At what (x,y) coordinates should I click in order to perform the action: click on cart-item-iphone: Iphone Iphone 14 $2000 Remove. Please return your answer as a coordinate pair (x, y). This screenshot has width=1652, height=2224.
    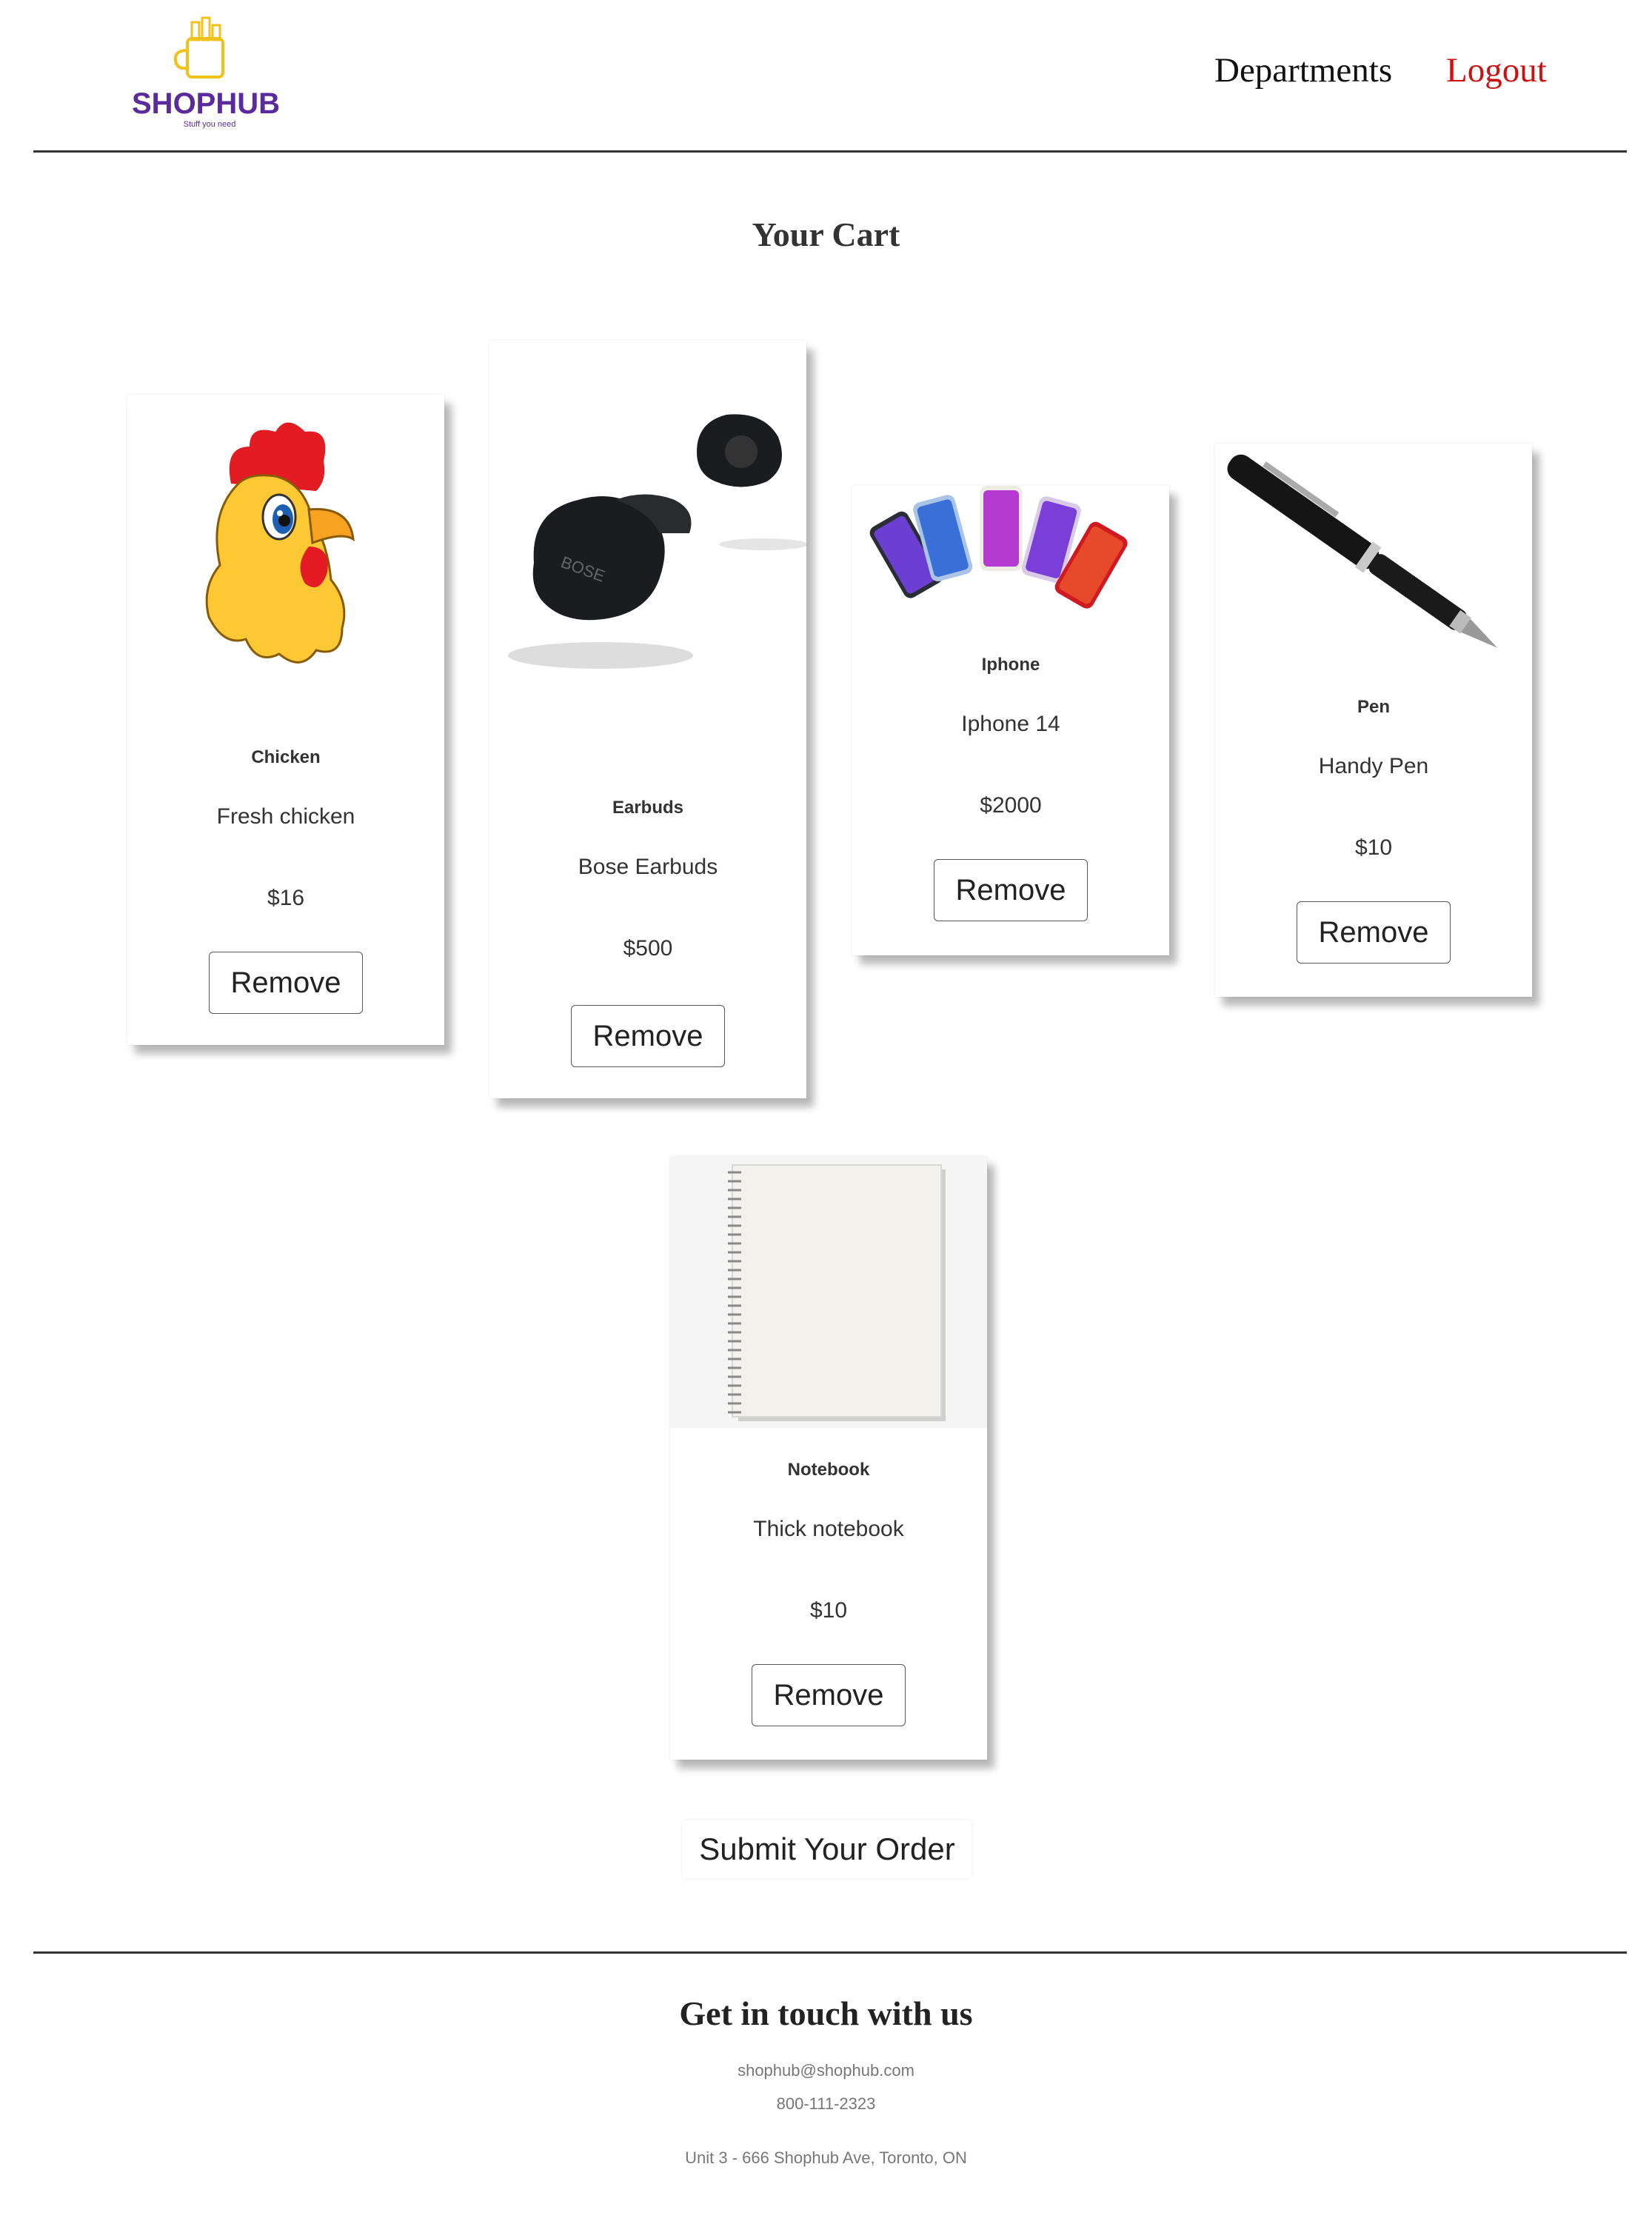
    Looking at the image, I should click on (1010, 720).